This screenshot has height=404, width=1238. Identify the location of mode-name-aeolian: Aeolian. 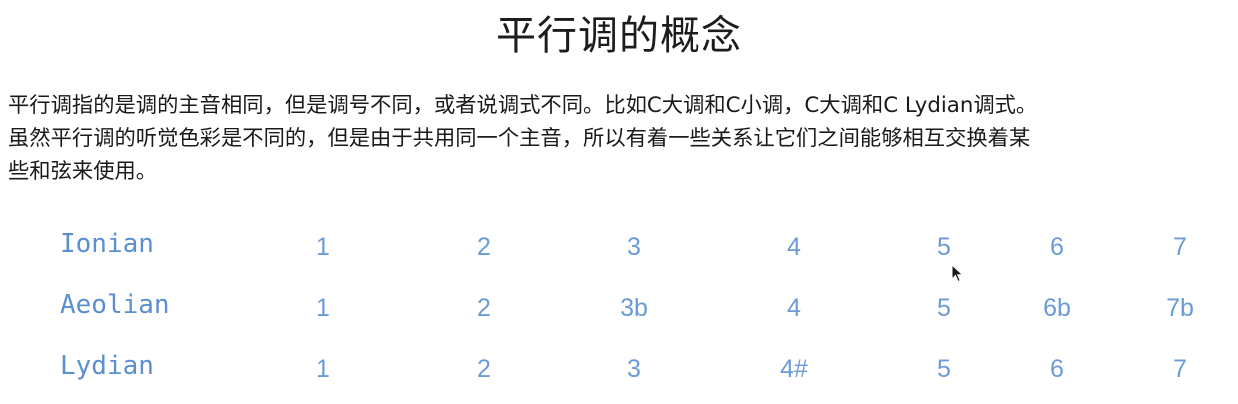
(115, 305).